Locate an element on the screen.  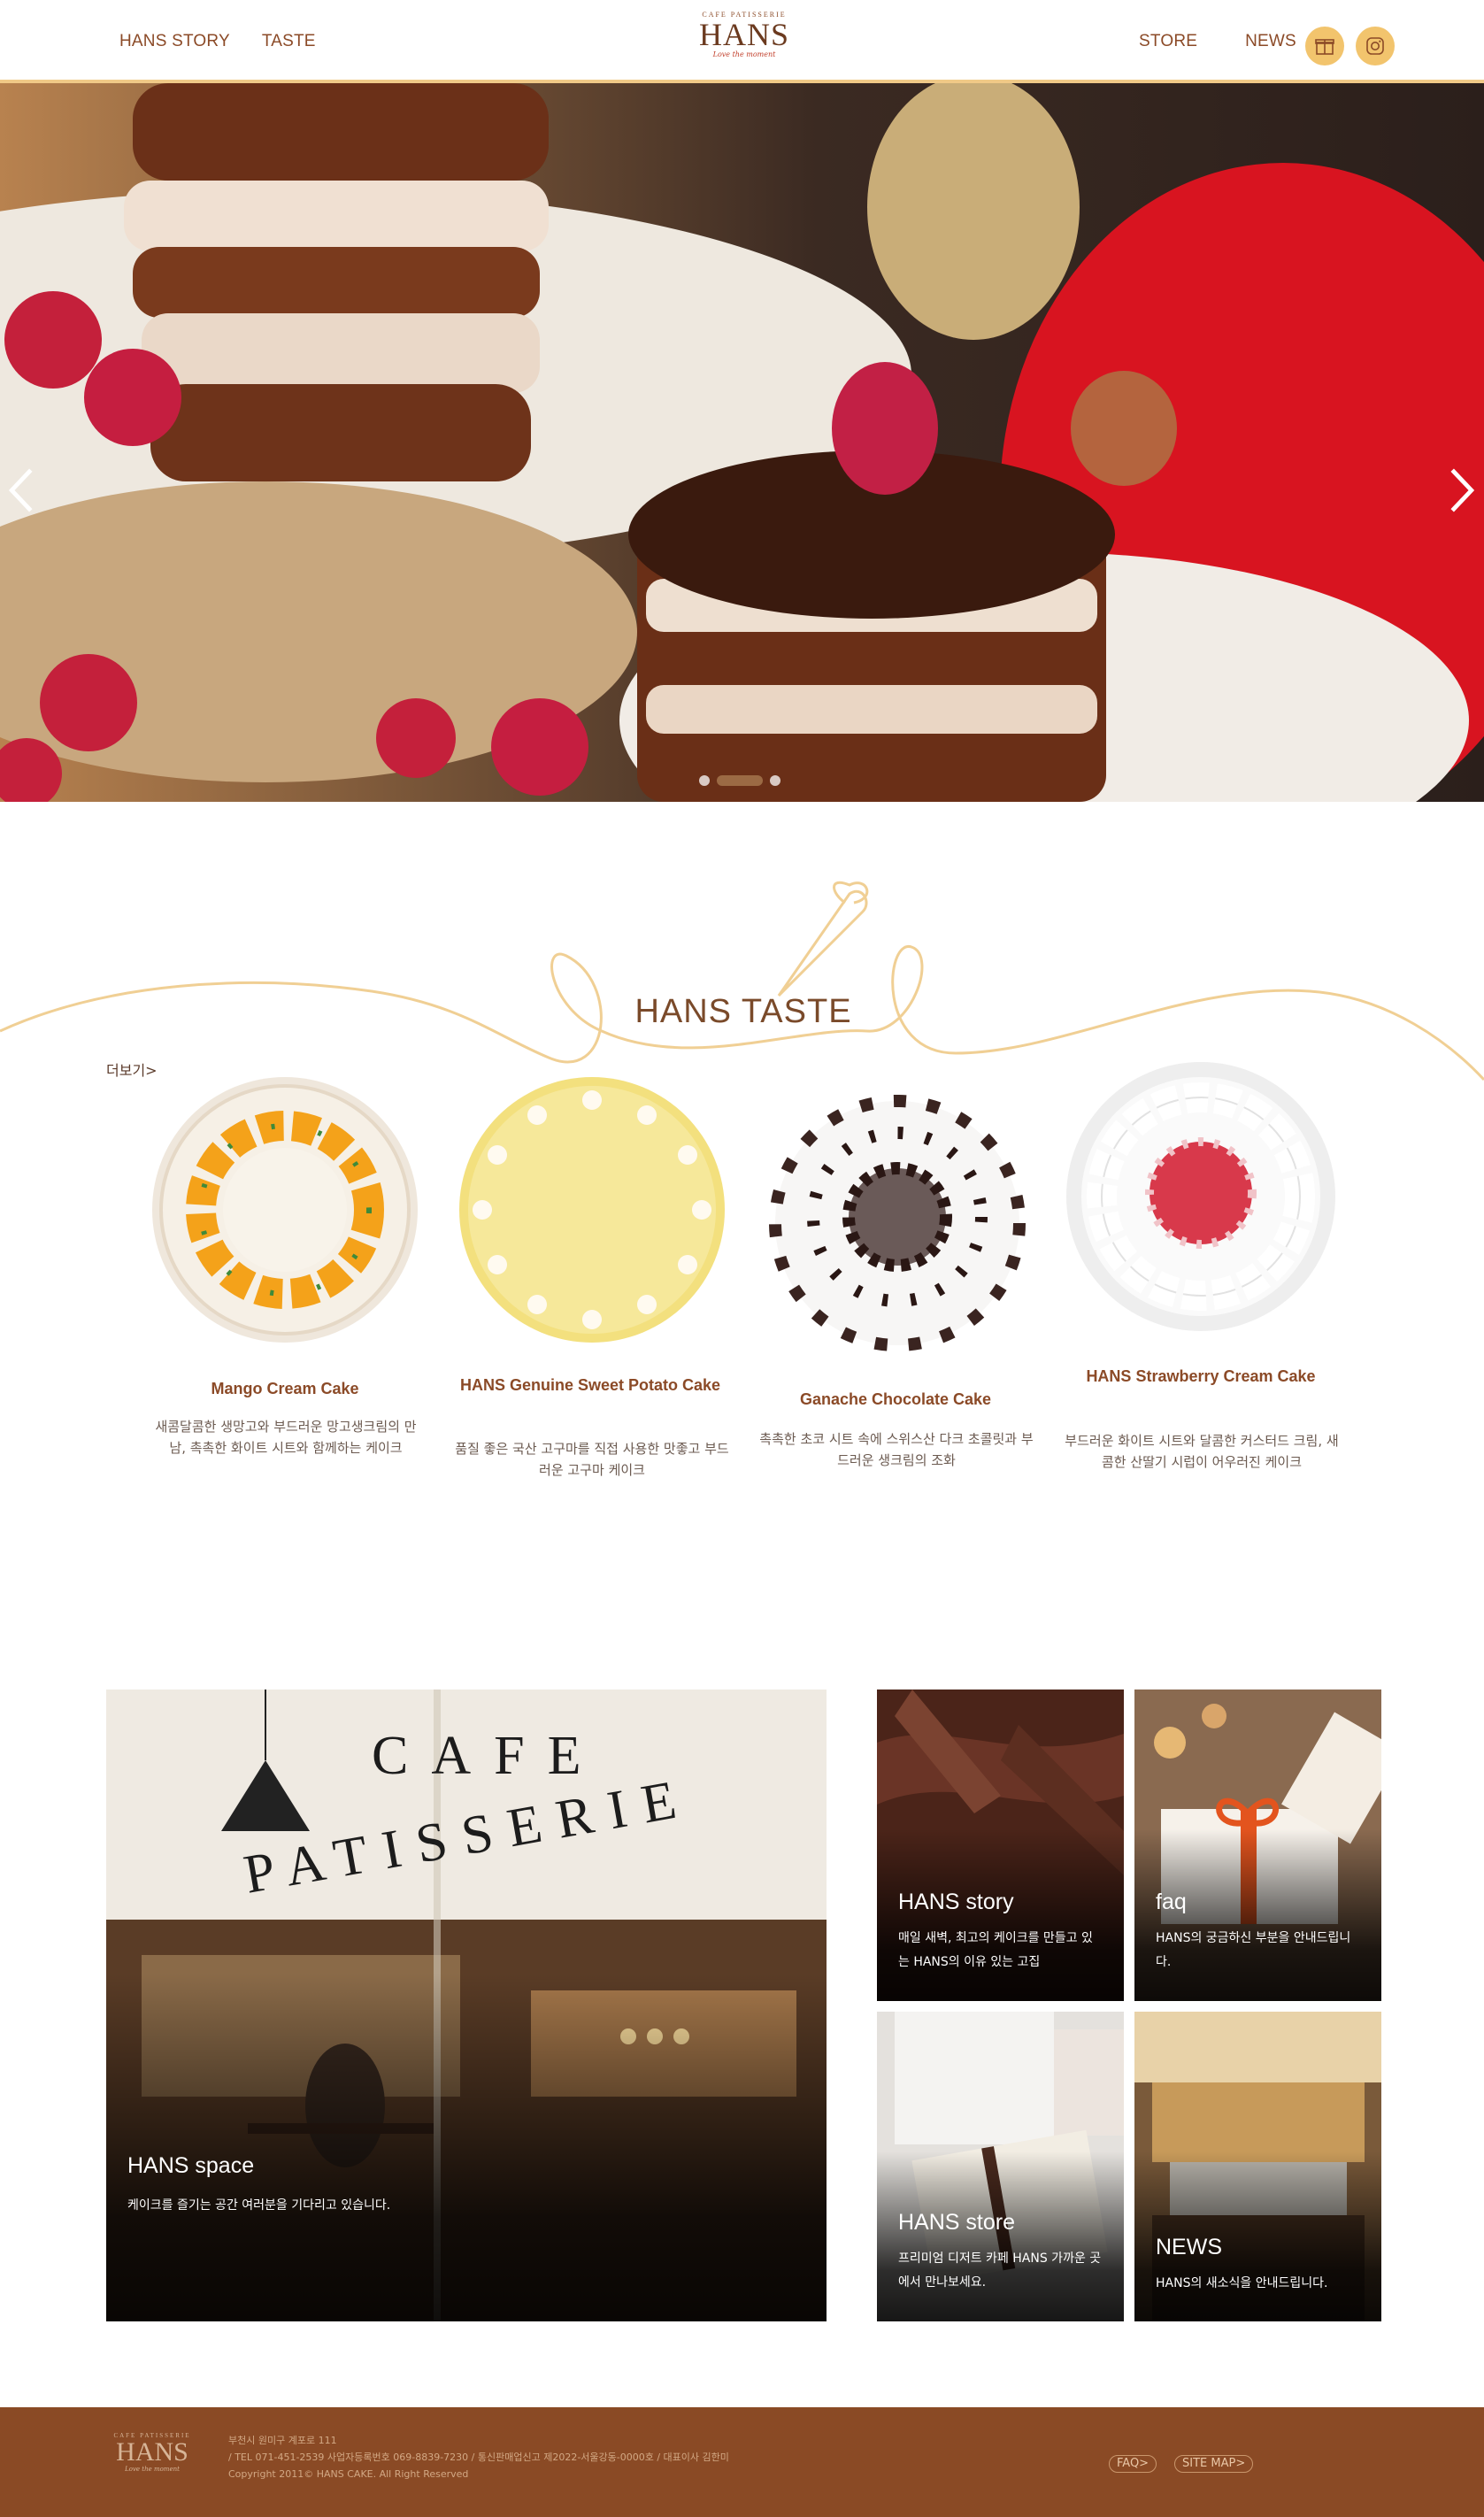
ganache-chocolate-cake-image is located at coordinates (898, 1225).